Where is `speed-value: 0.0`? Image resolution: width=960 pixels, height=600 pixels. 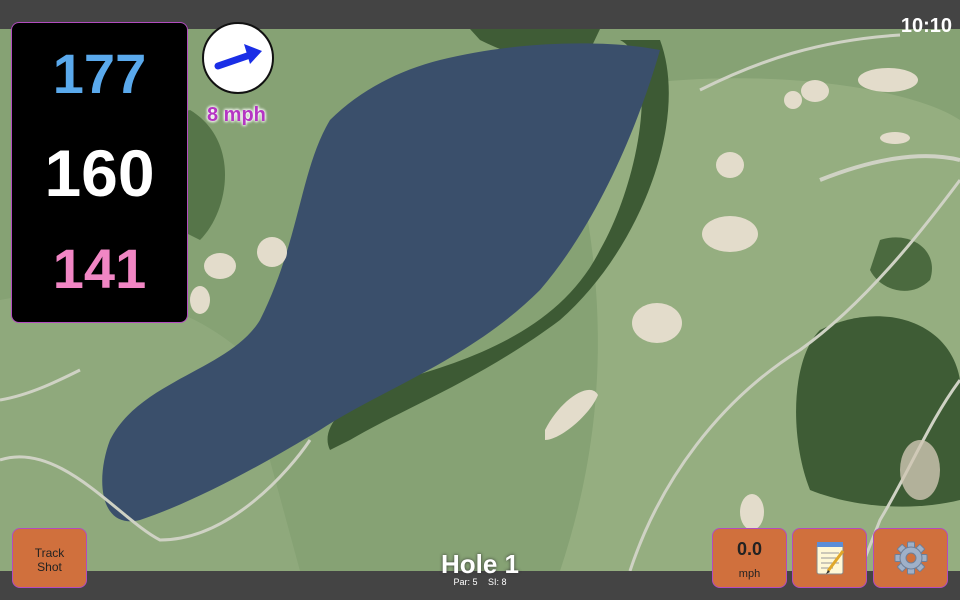
speed-value: 0.0 is located at coordinates (749, 549).